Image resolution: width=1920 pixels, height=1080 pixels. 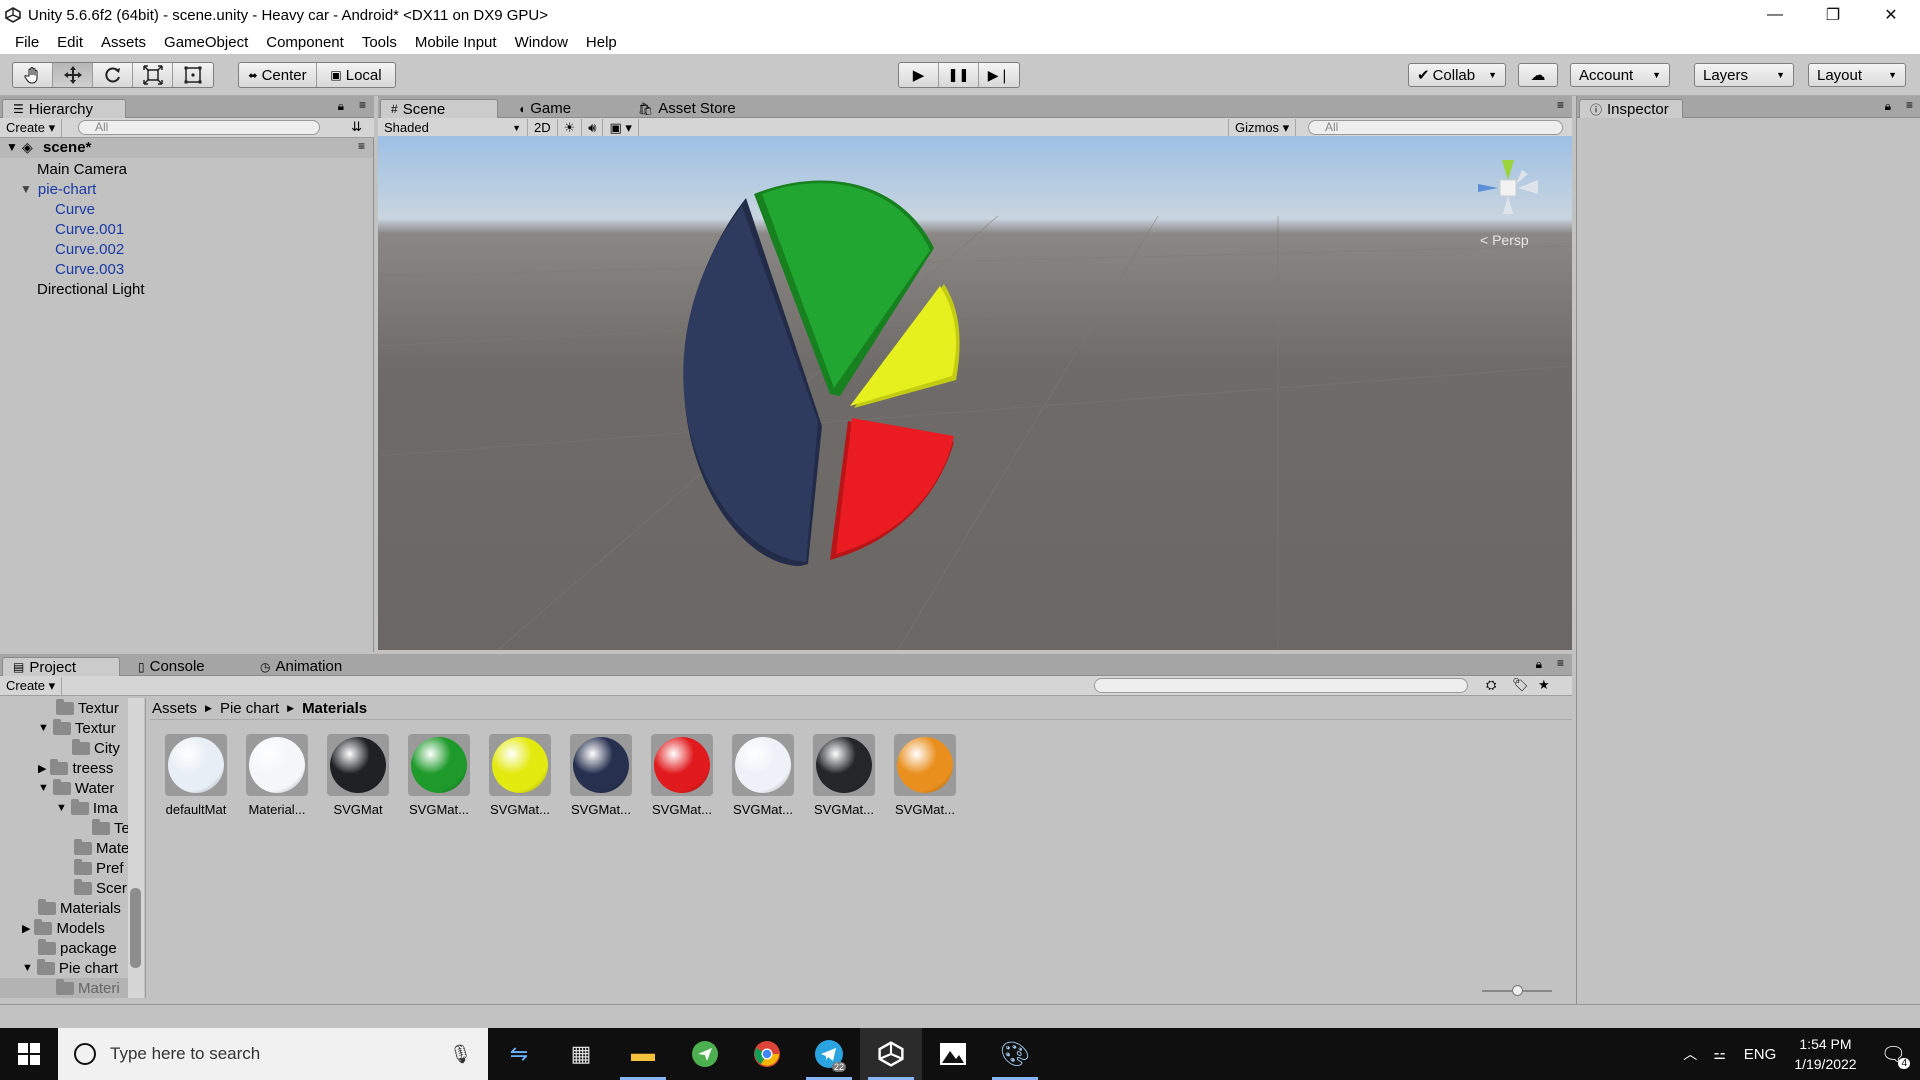 What do you see at coordinates (101, 848) in the screenshot?
I see `tree-folder: Mate` at bounding box center [101, 848].